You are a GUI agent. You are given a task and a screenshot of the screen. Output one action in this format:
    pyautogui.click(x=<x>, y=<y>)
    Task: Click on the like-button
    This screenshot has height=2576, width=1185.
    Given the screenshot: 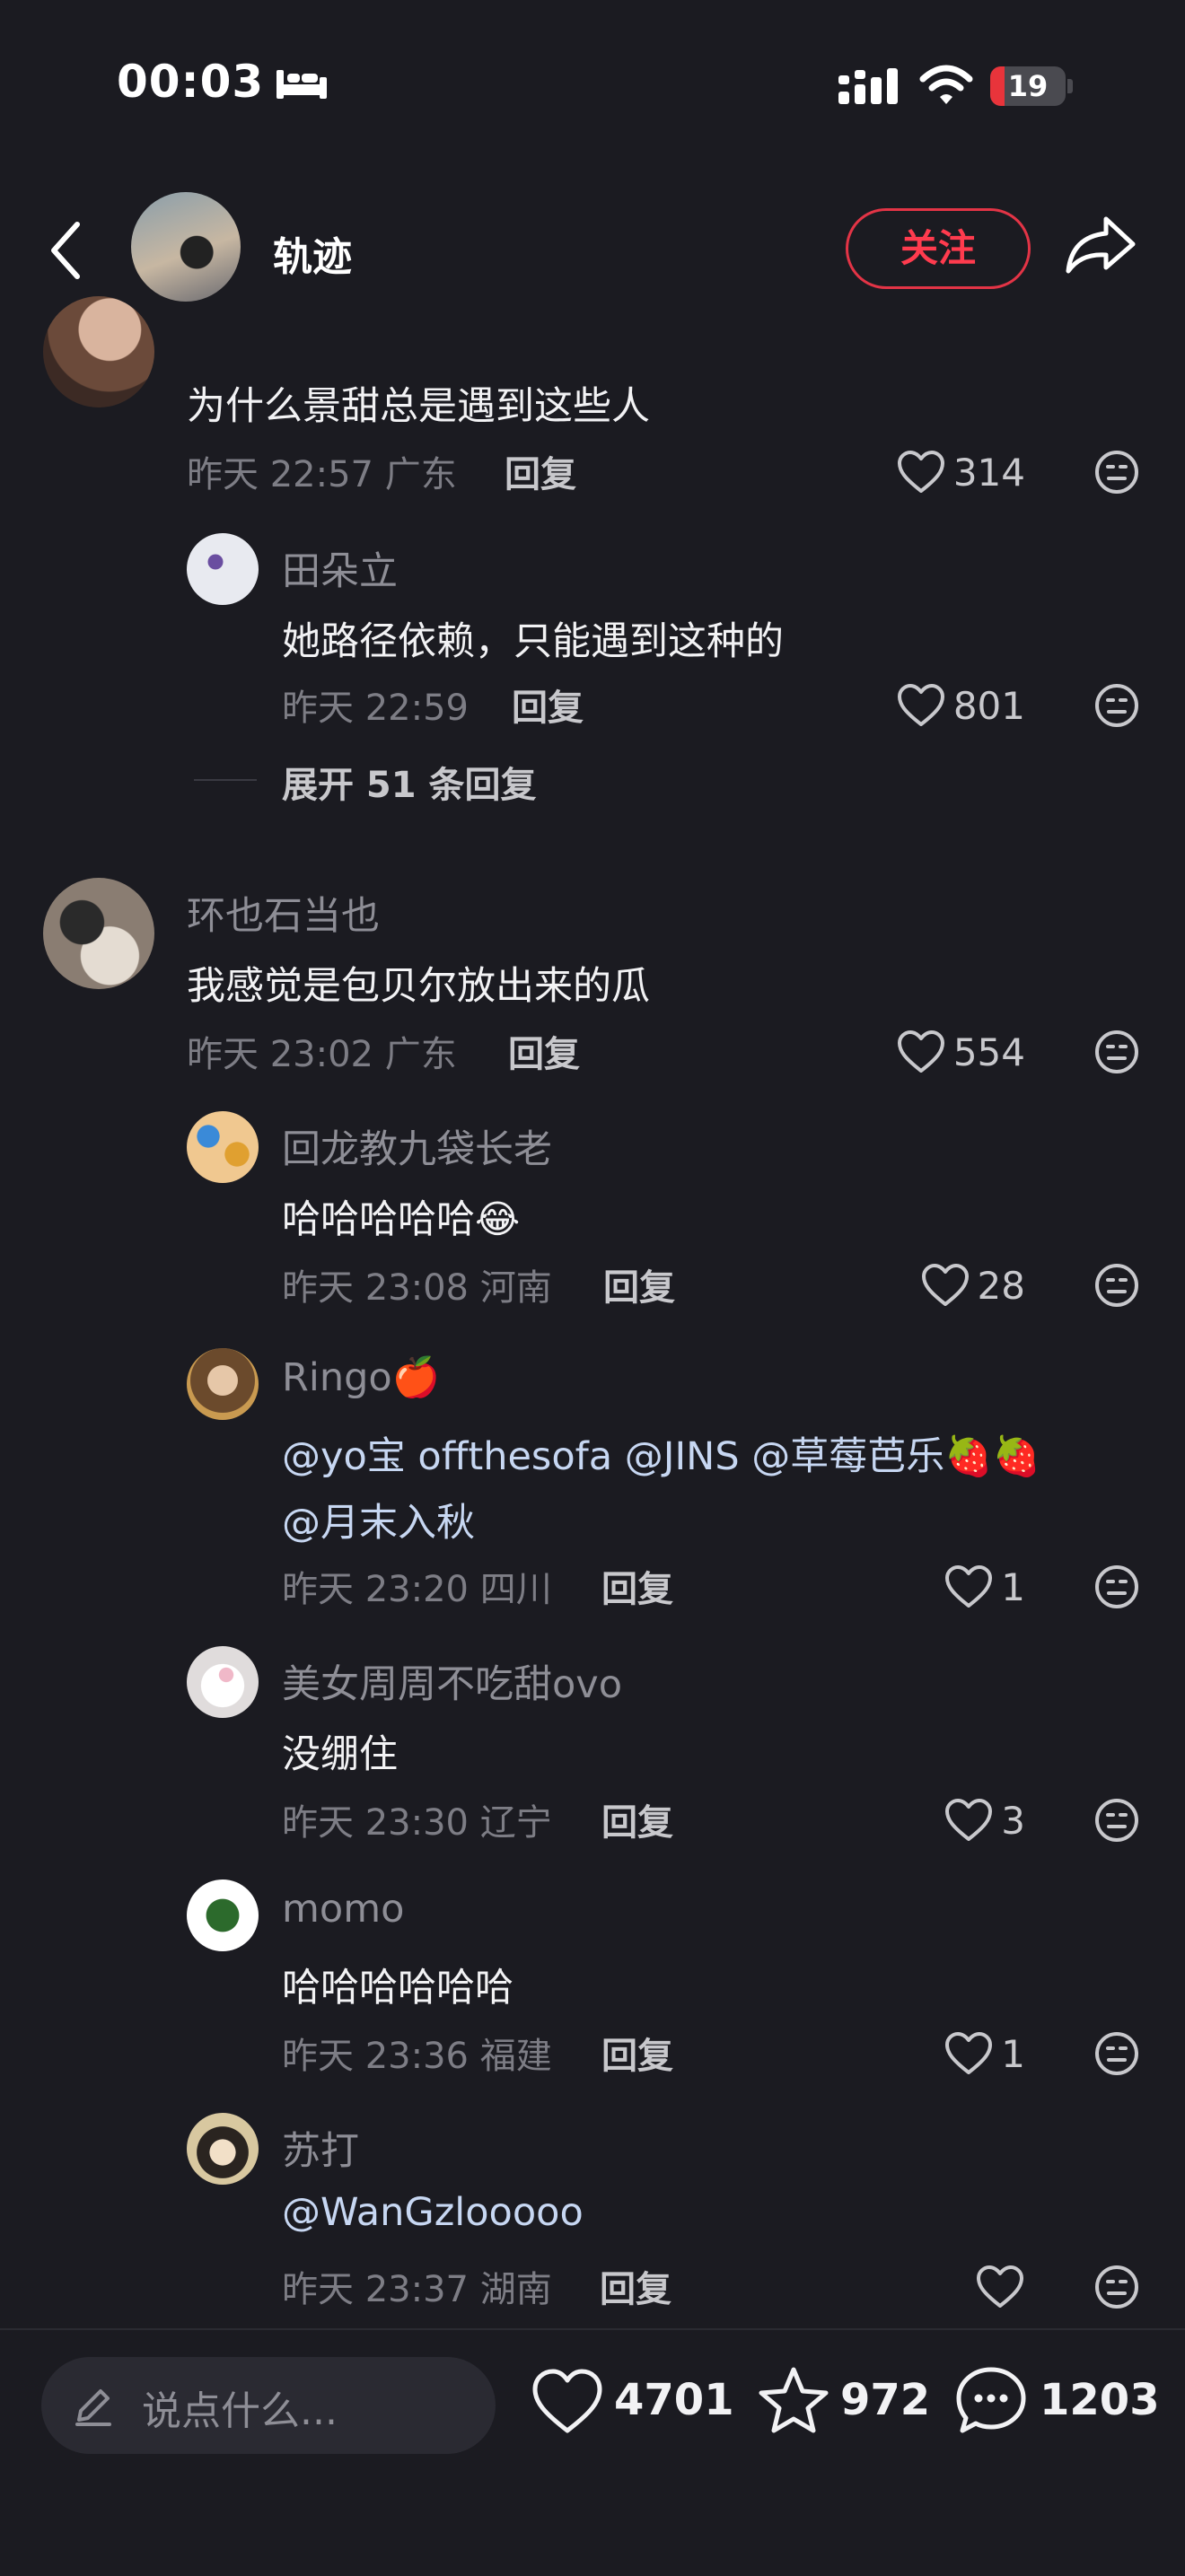 What is the action you would take?
    pyautogui.click(x=975, y=2287)
    